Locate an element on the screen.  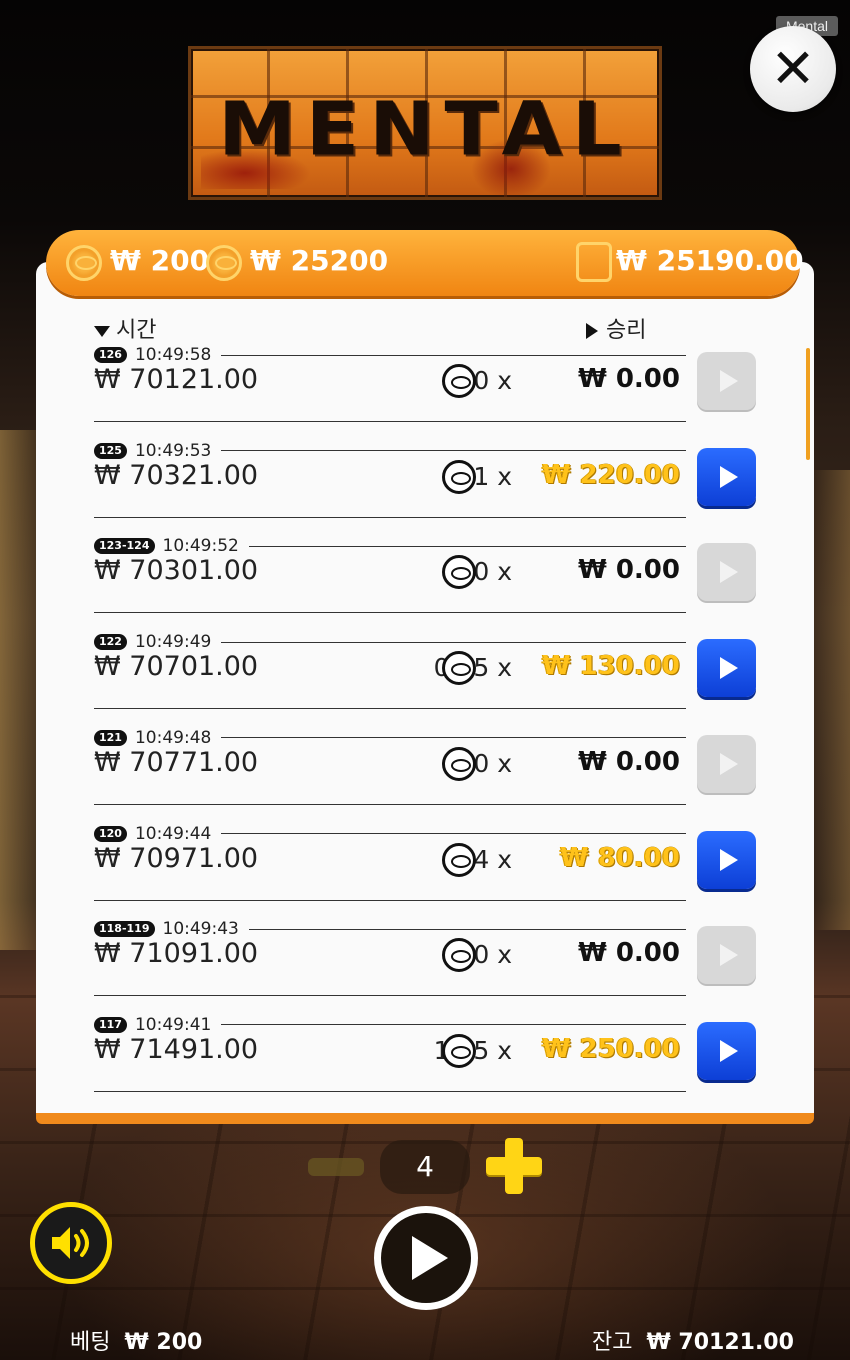
summary-bar: ₩ 200 ₩ 25200 ₩ 25190.00 is located at coordinates (425, 263).